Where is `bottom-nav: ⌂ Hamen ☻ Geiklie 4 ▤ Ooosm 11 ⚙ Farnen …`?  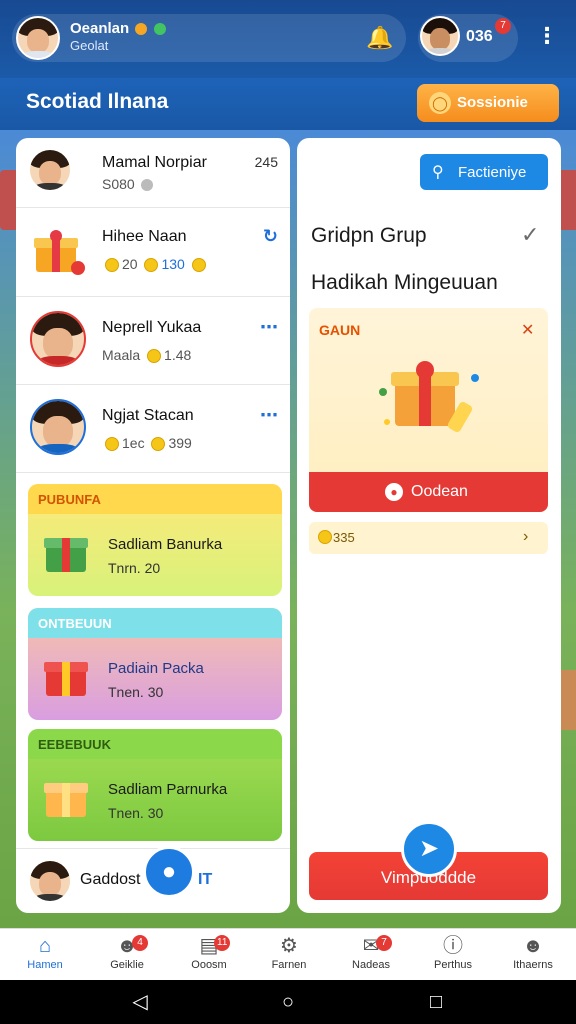
bottom-nav: ⌂ Hamen ☻ Geiklie 4 ▤ Ooosm 11 ⚙ Farnen … is located at coordinates (288, 954).